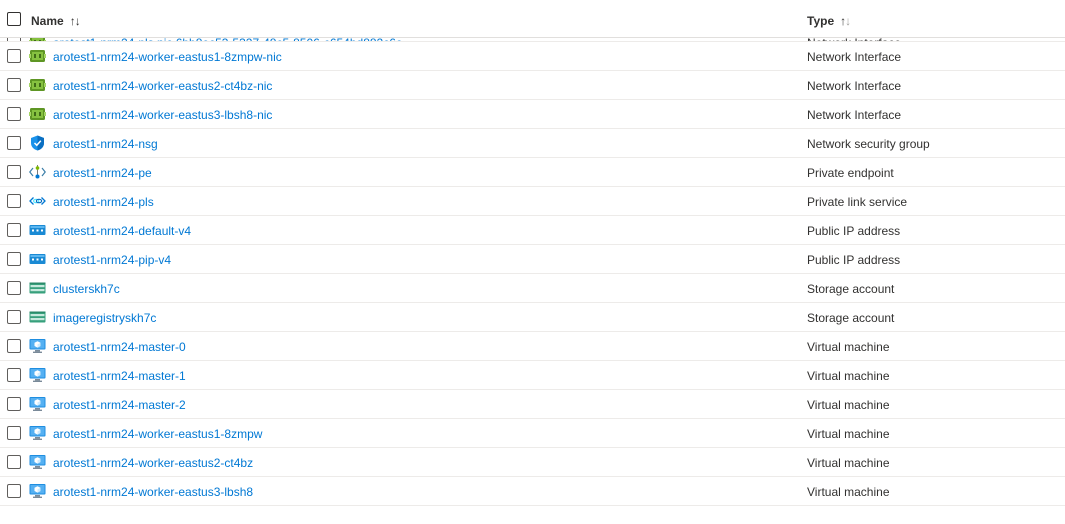 Image resolution: width=1065 pixels, height=524 pixels. What do you see at coordinates (868, 144) in the screenshot?
I see `resource-type: Network security group` at bounding box center [868, 144].